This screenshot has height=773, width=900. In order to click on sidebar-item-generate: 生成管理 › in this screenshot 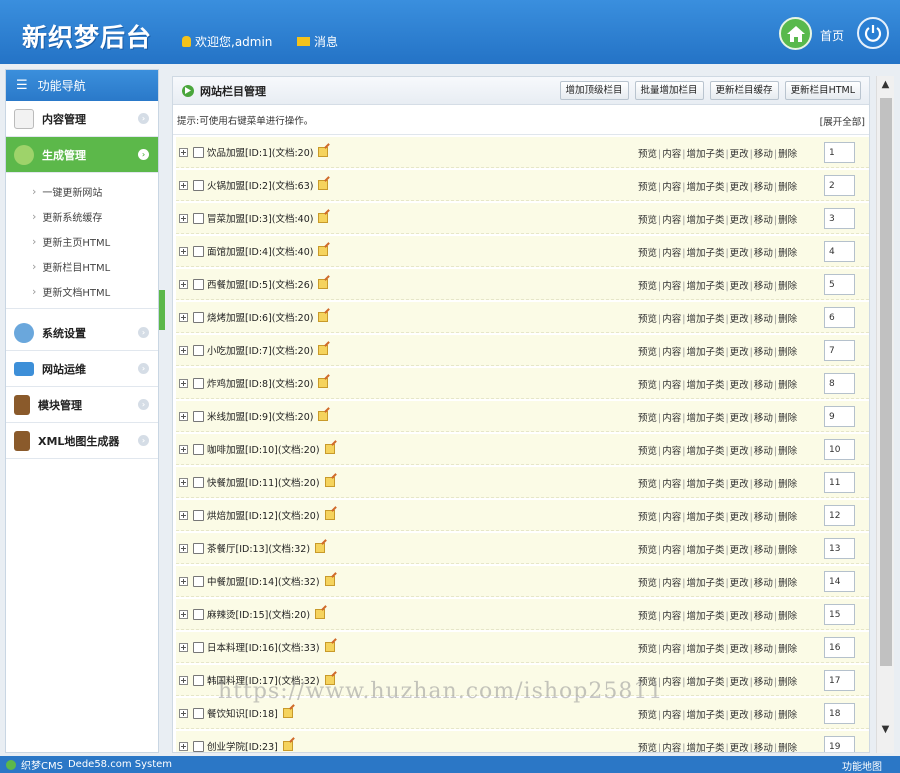, I will do `click(82, 155)`.